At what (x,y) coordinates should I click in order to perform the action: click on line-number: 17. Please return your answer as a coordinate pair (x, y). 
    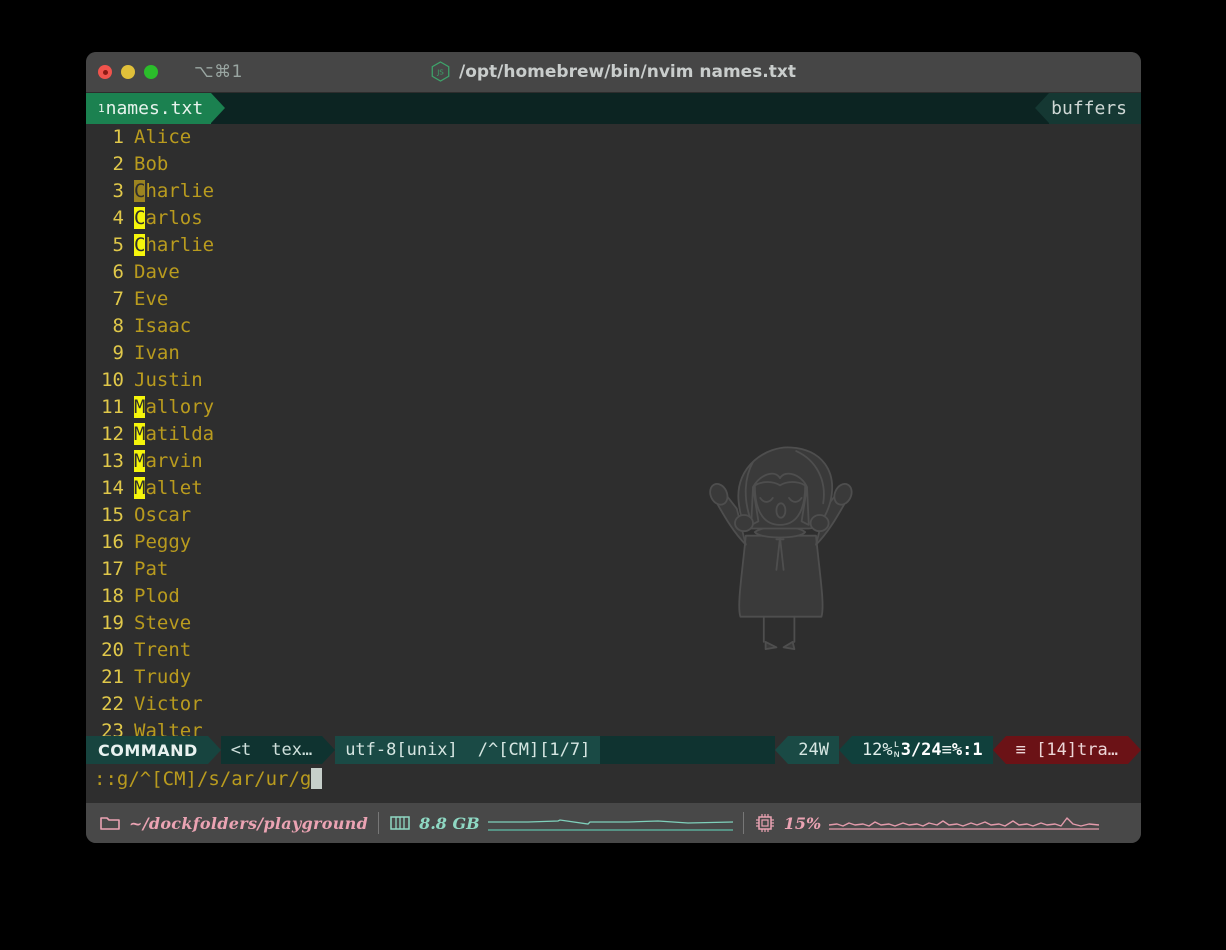
    Looking at the image, I should click on (112, 569).